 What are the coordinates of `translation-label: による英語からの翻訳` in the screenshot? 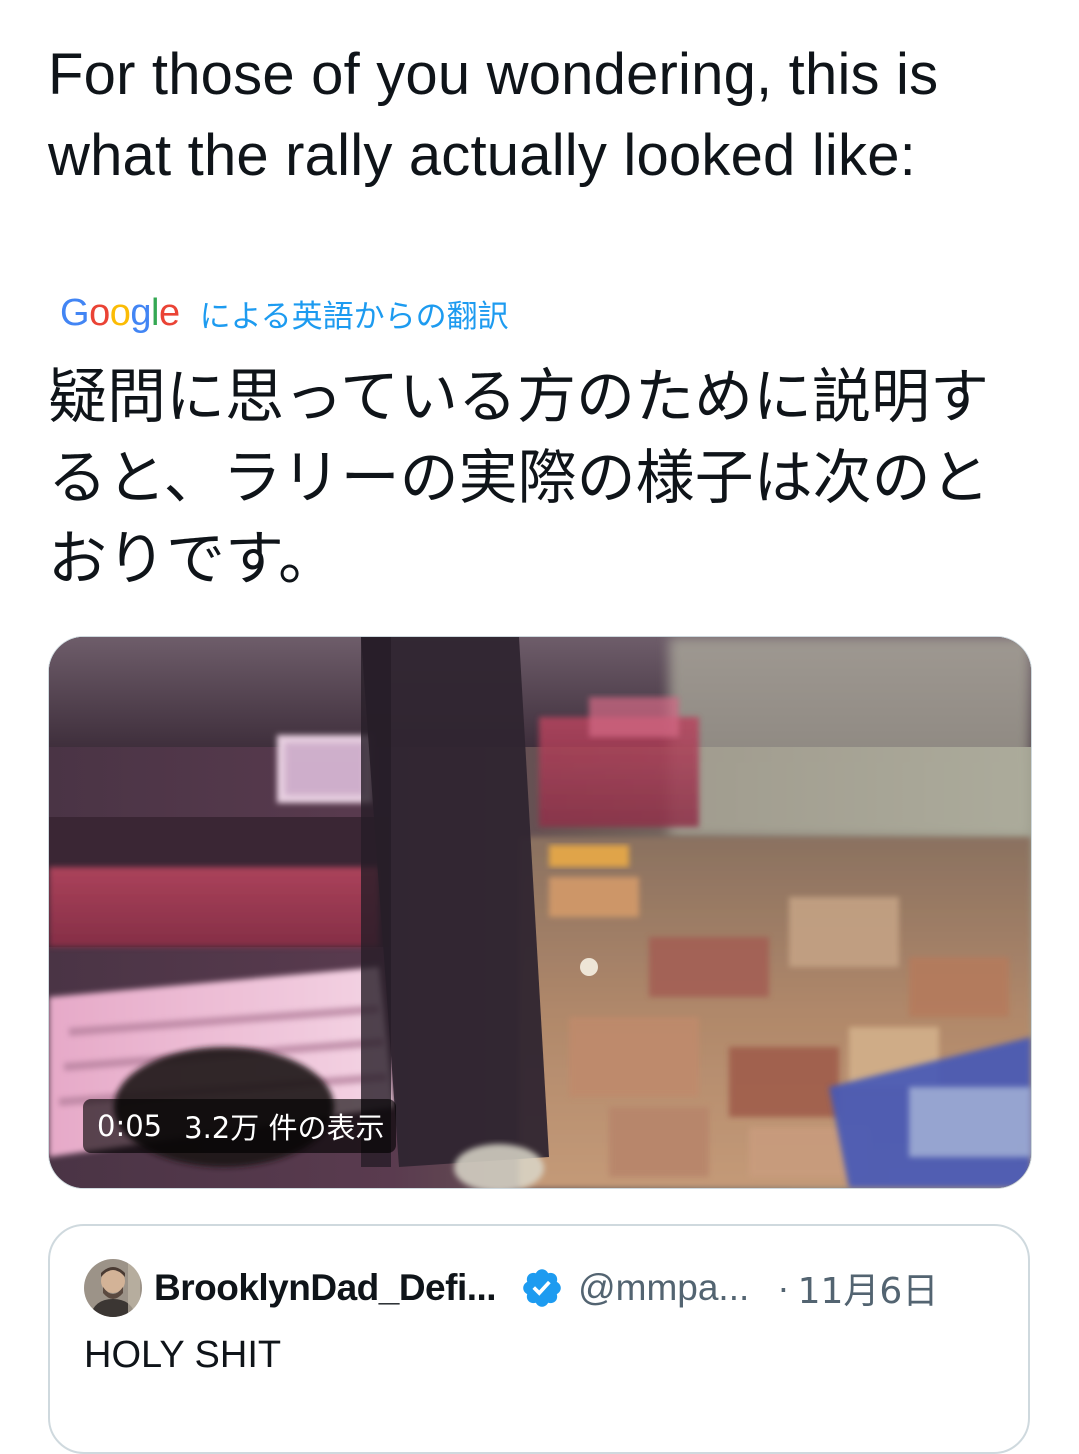 It's located at (354, 313).